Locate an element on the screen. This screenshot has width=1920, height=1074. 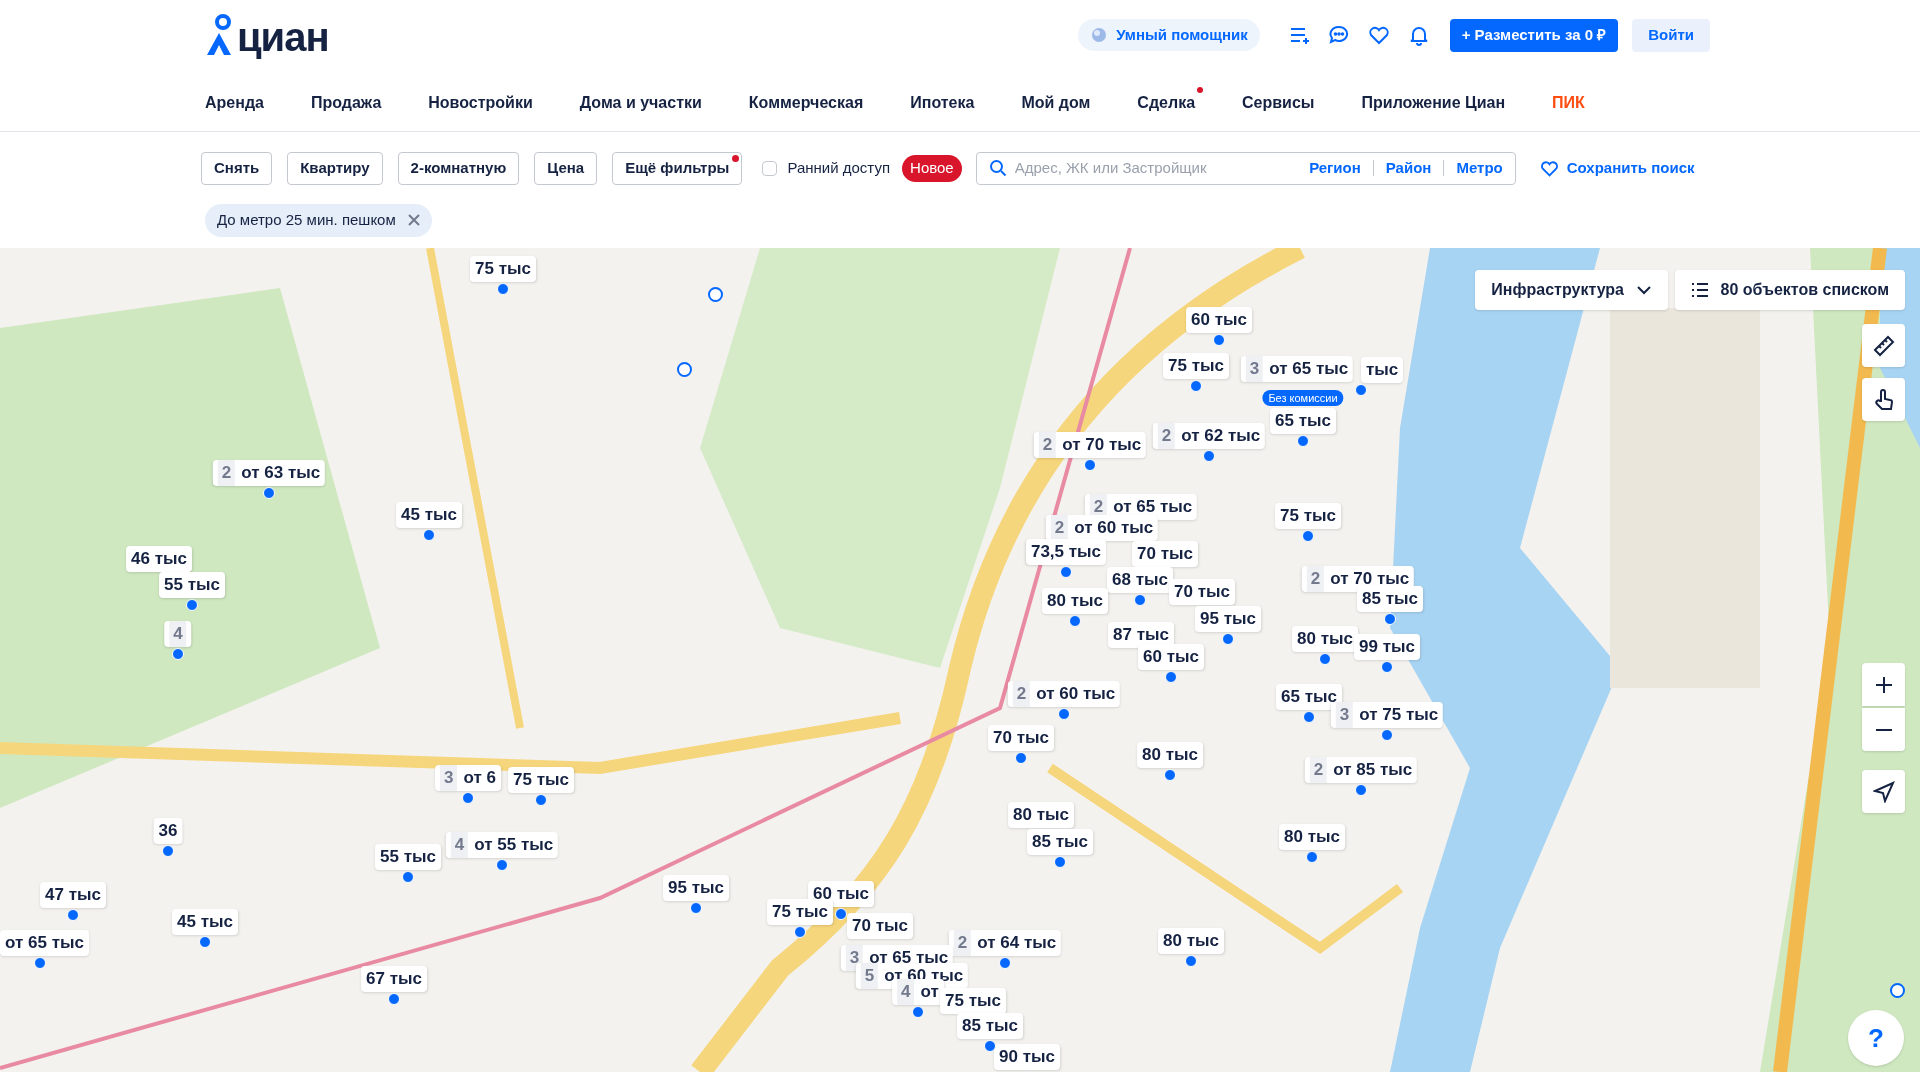
nav-link: Ипотека is located at coordinates (946, 100).